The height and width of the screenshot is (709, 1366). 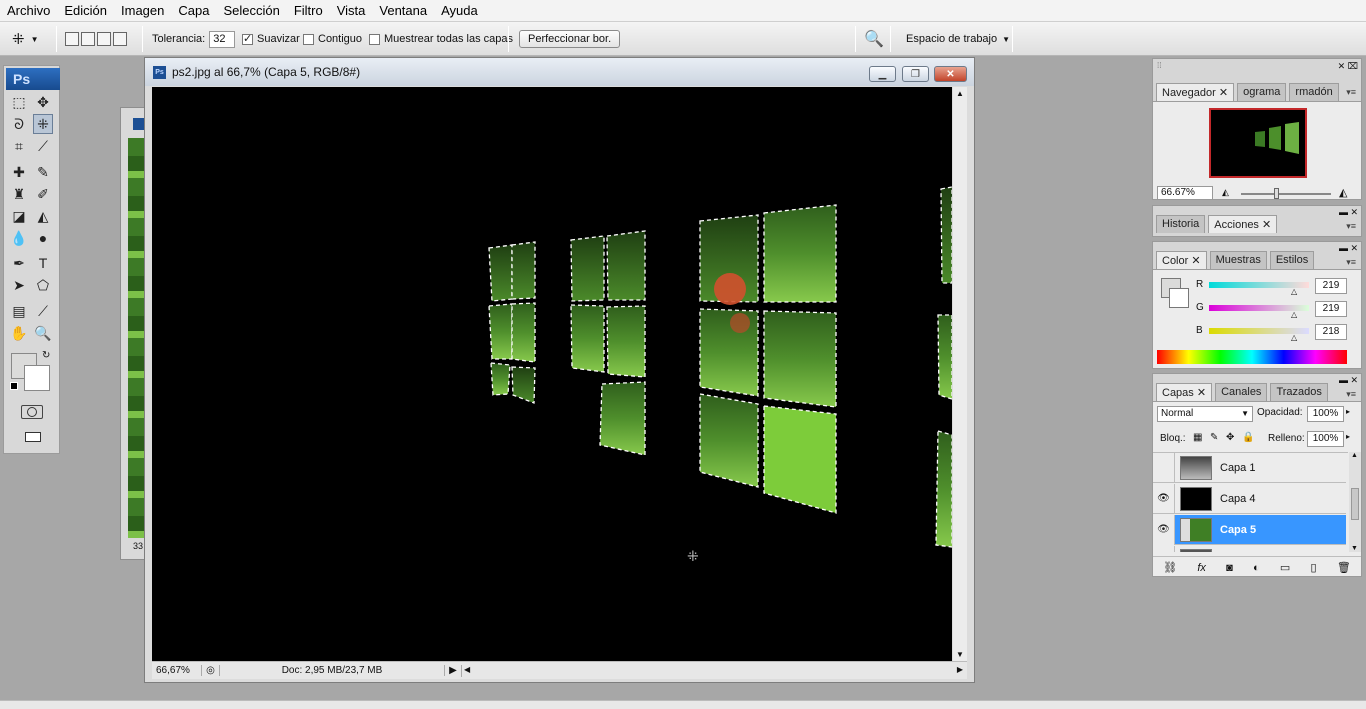 I want to click on menu-capa: Capa, so click(x=193, y=10).